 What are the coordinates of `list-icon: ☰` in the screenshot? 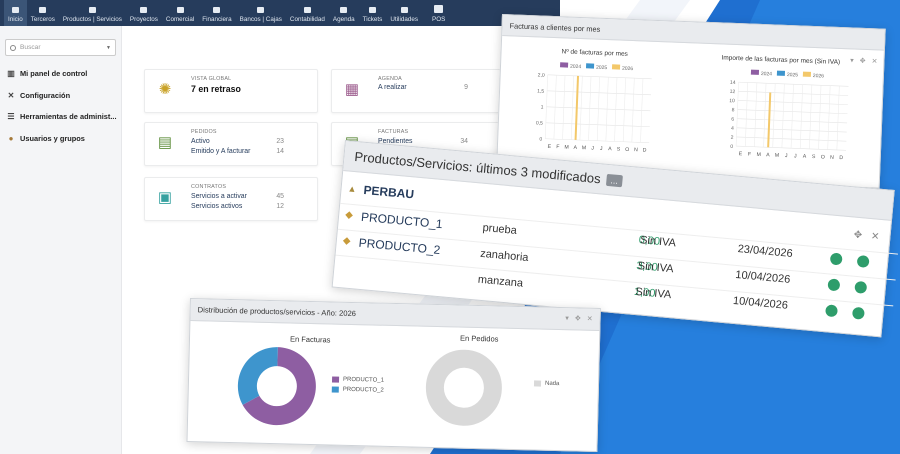 It's located at (11, 116).